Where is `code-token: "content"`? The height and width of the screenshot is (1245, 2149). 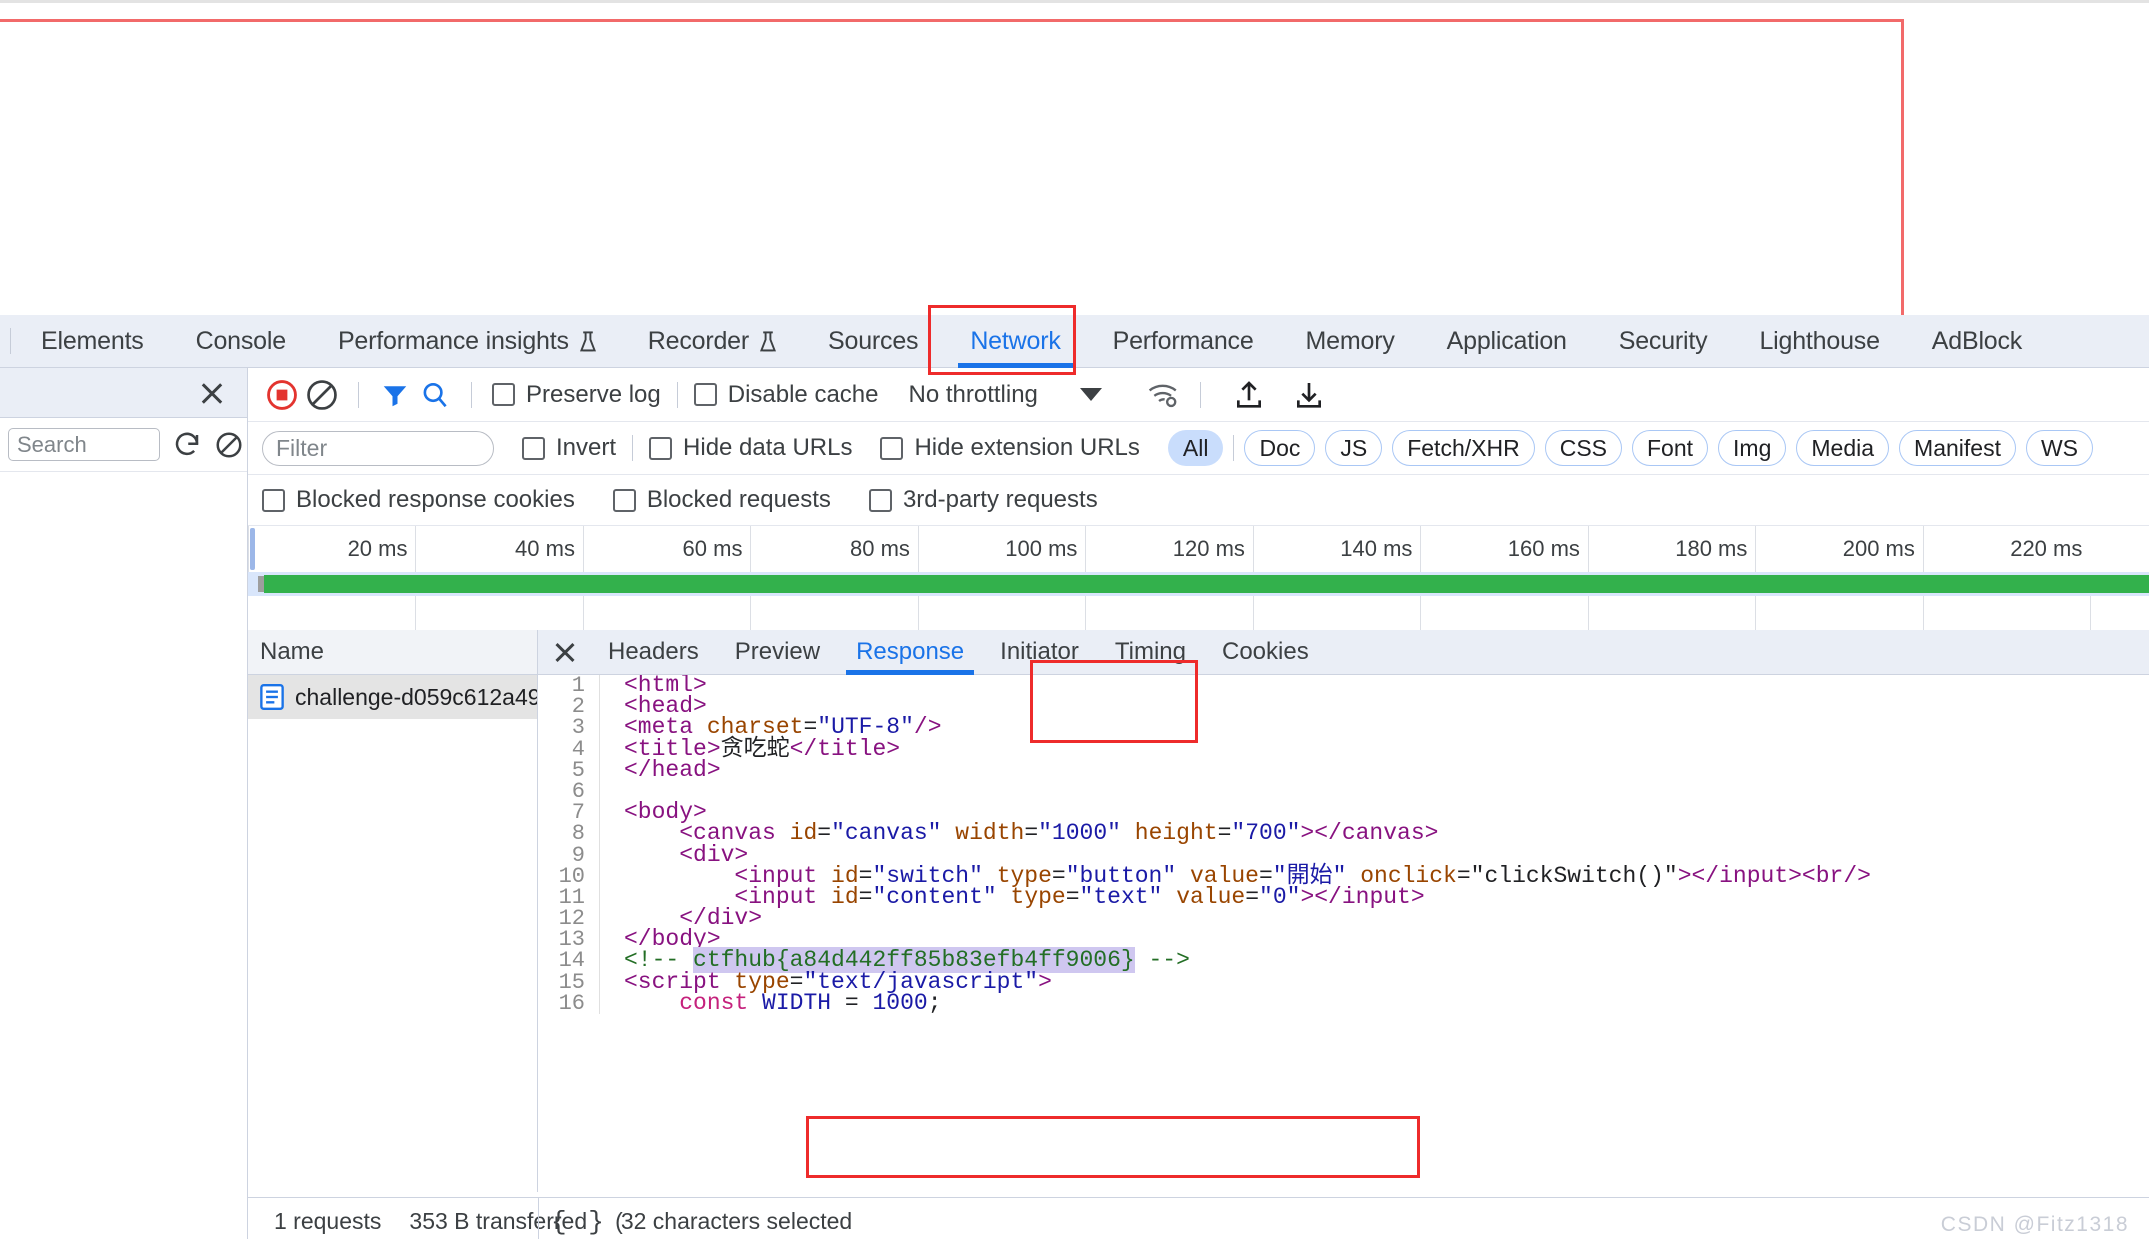 code-token: "content" is located at coordinates (934, 896).